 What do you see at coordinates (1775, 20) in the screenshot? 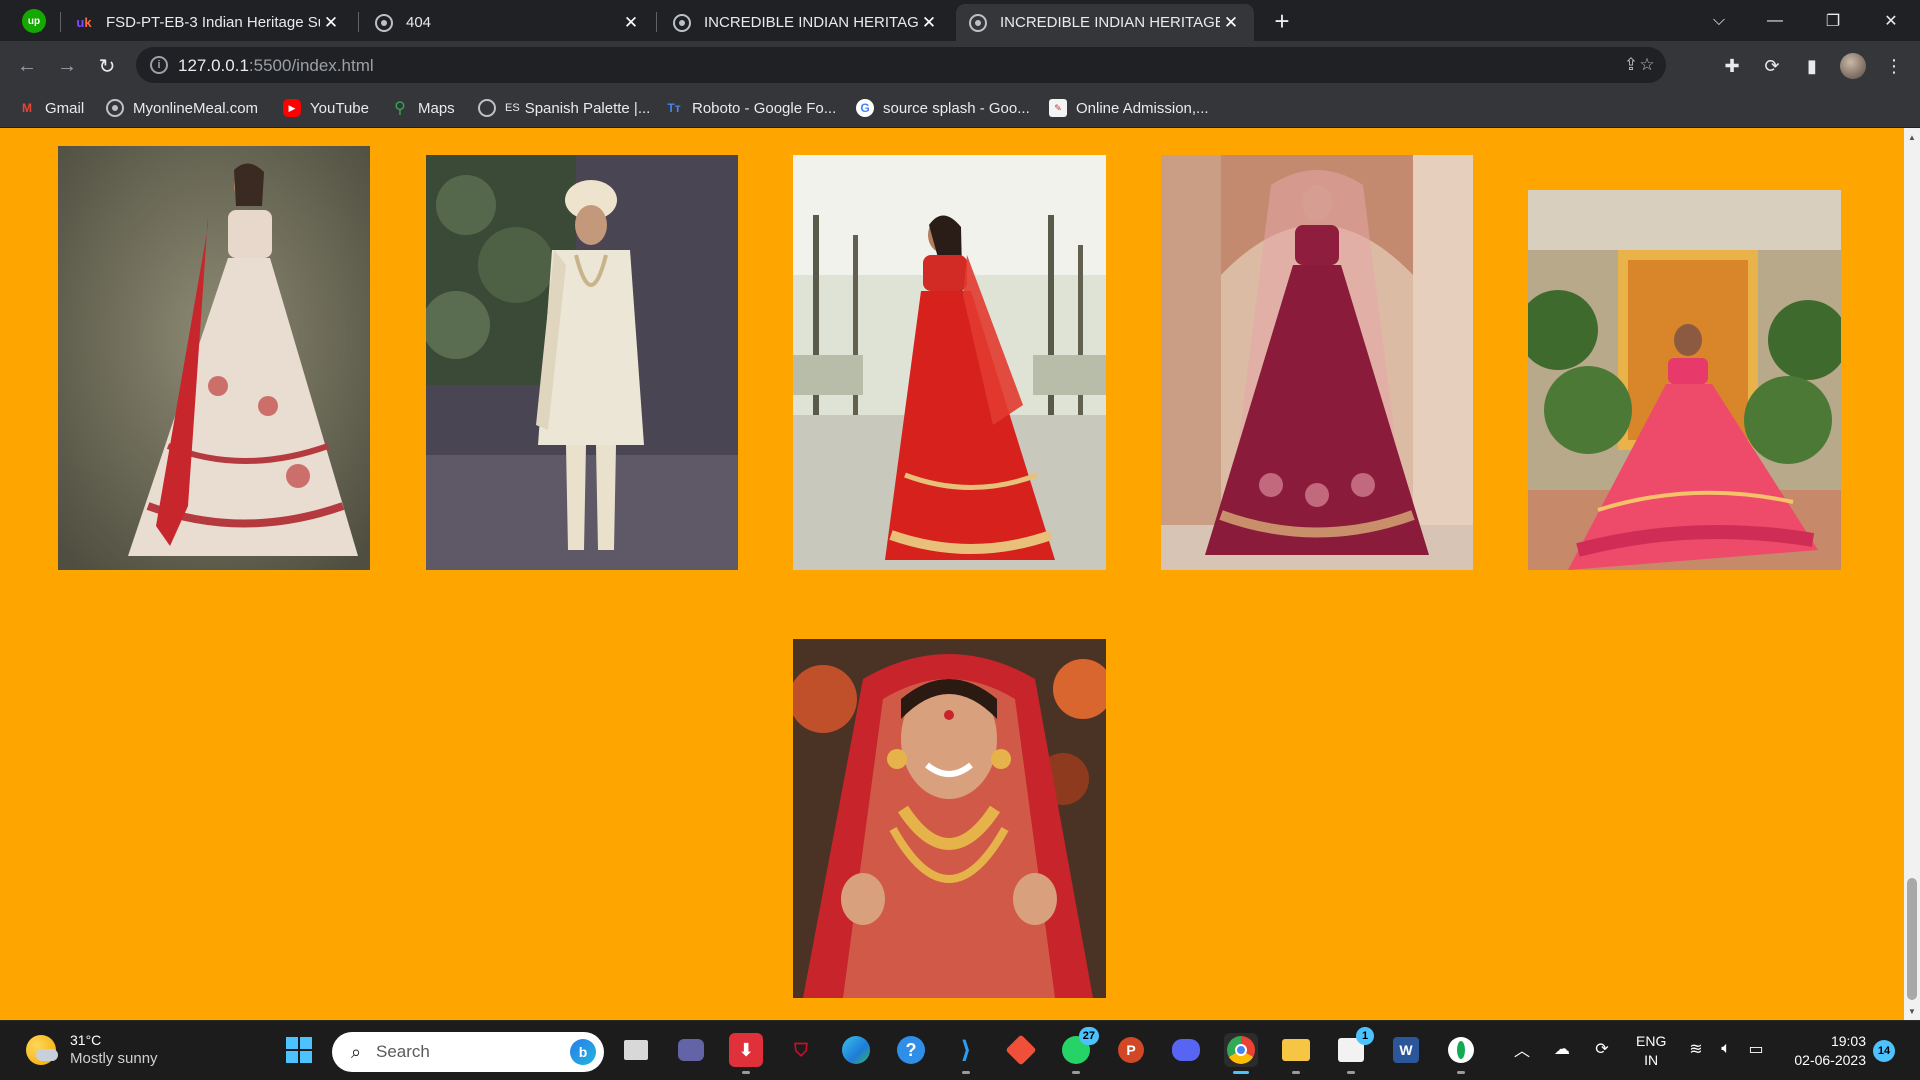
I see `minimize-icon: —` at bounding box center [1775, 20].